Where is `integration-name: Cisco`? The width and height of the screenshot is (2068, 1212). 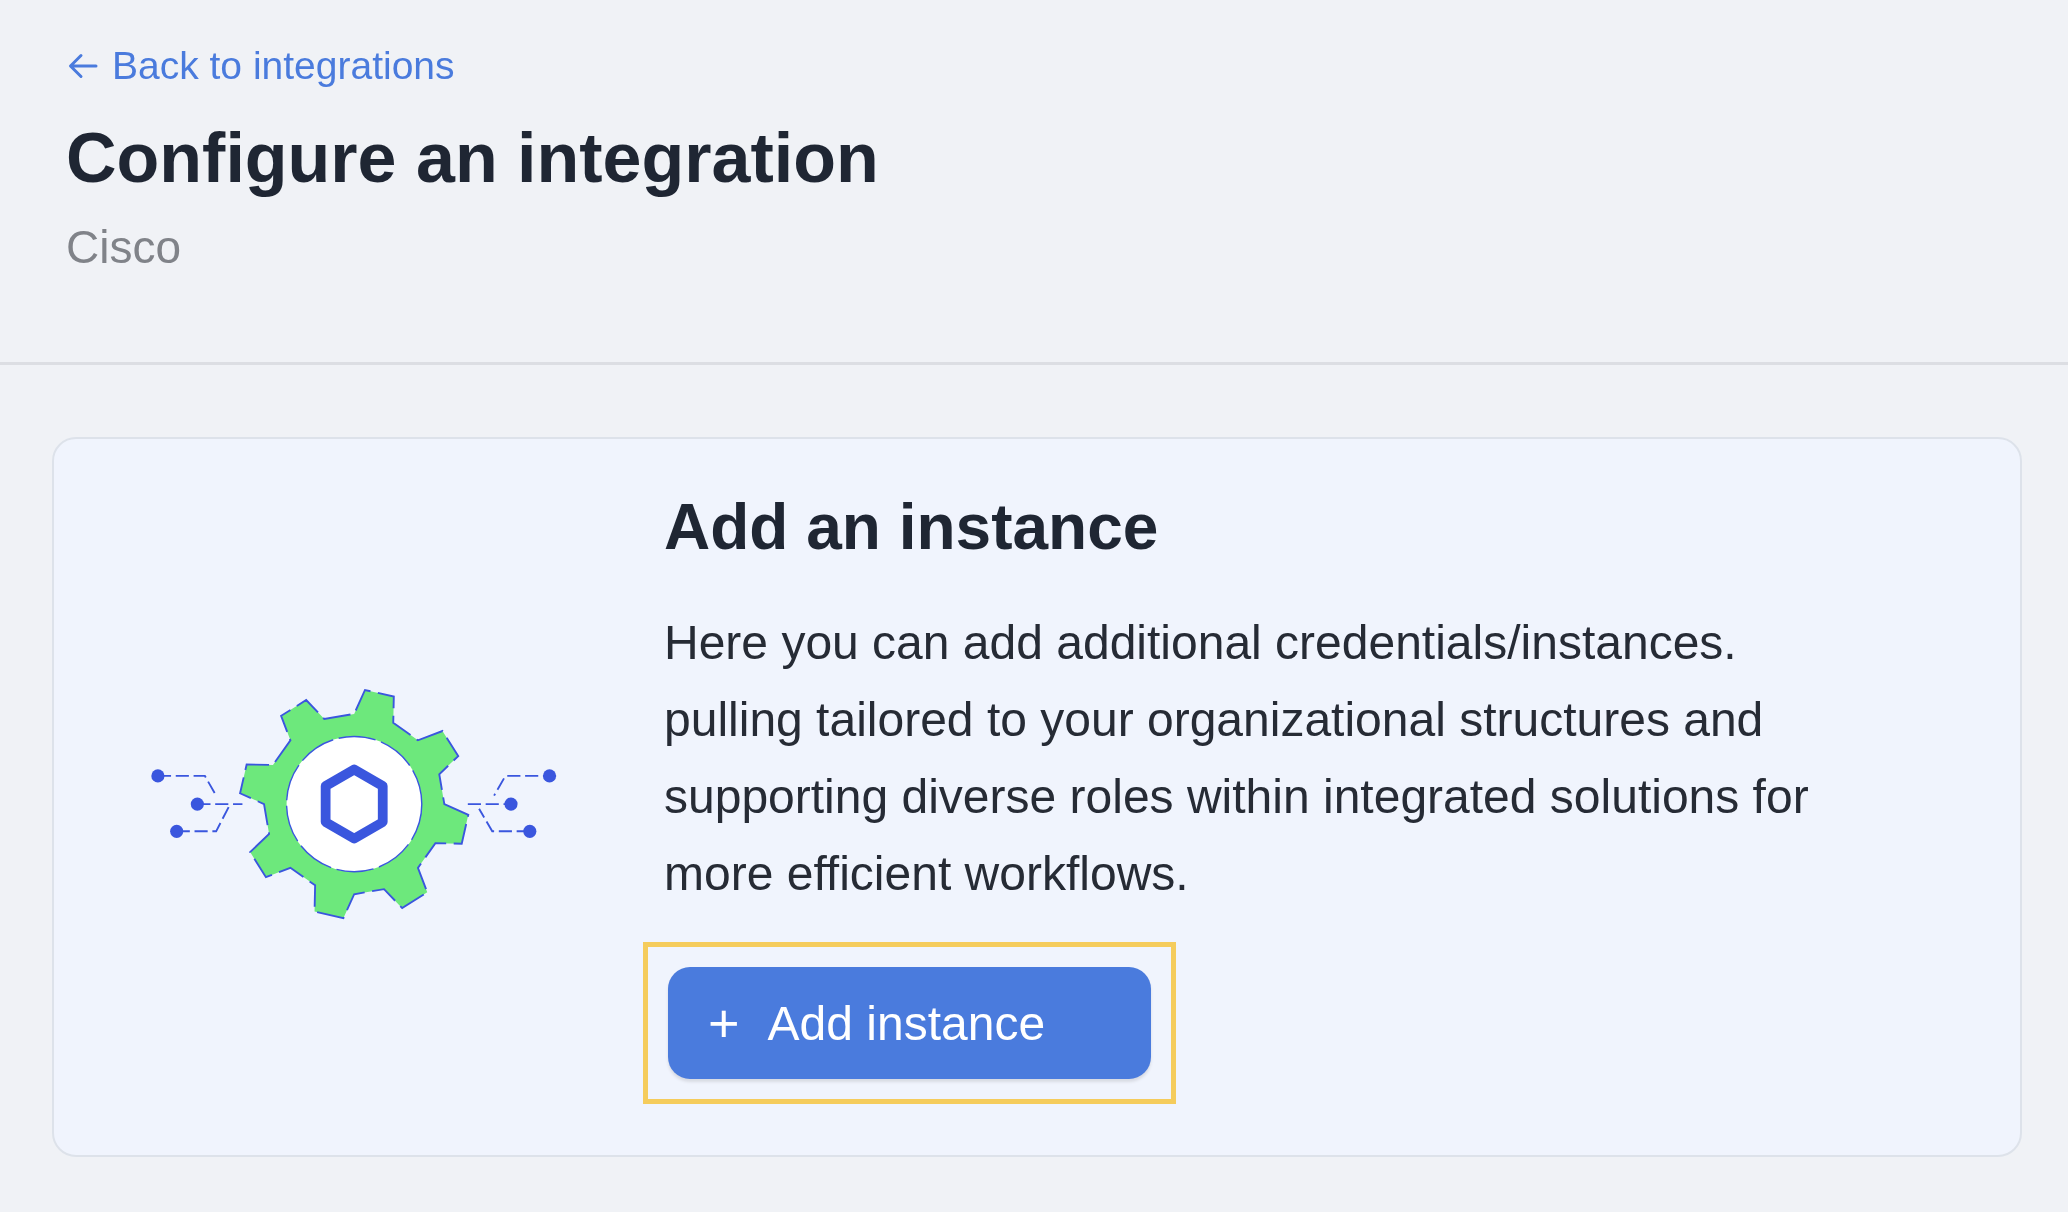
integration-name: Cisco is located at coordinates (124, 247).